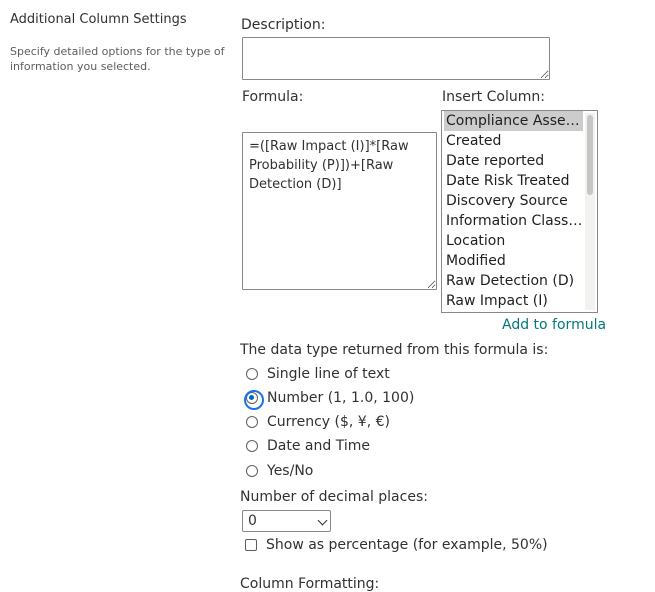 This screenshot has height=592, width=655. I want to click on list-item: Date reported, so click(513, 161).